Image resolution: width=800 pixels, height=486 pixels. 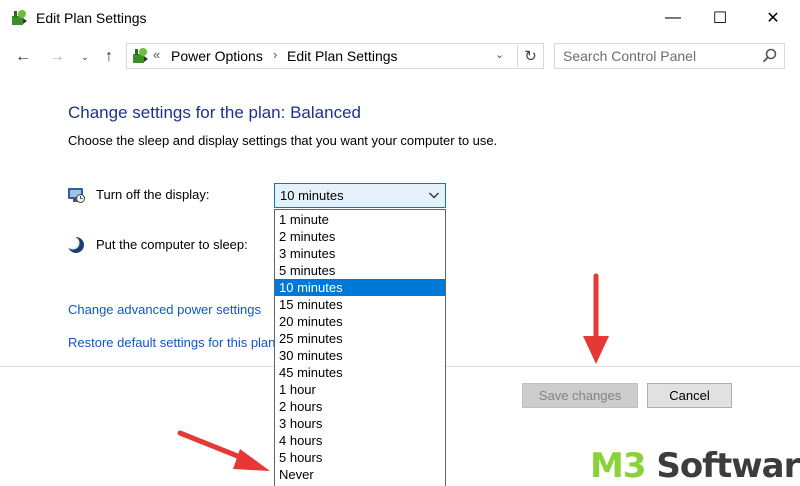 I want to click on monitor-clock-icon, so click(x=76, y=195).